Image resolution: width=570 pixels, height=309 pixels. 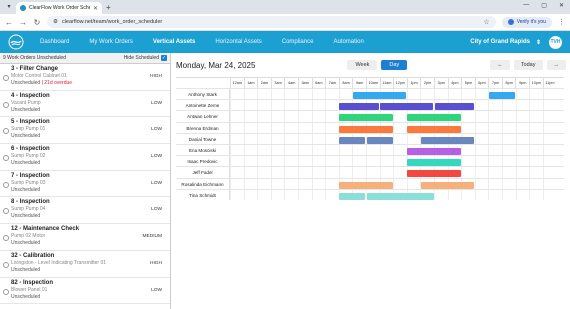 What do you see at coordinates (85, 211) in the screenshot?
I see `work-order-item: 8 - Inspection Sump Pump 04 Unscheduled LOW` at bounding box center [85, 211].